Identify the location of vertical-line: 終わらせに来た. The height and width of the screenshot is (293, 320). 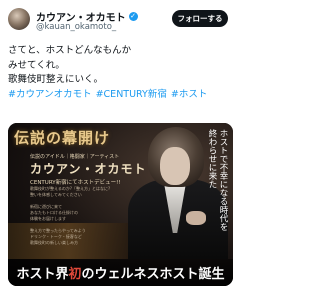
(212, 159).